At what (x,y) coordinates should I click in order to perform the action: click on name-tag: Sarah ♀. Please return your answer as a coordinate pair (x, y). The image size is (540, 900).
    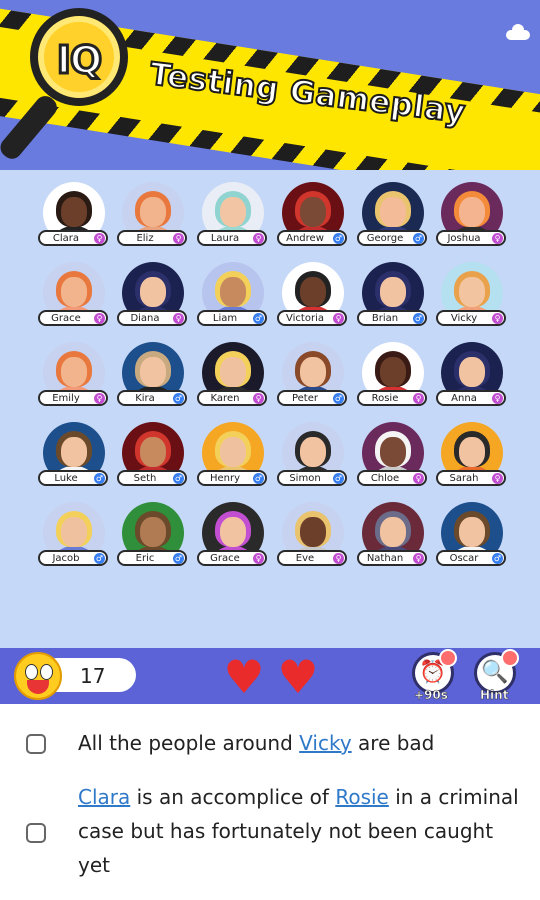
    Looking at the image, I should click on (471, 478).